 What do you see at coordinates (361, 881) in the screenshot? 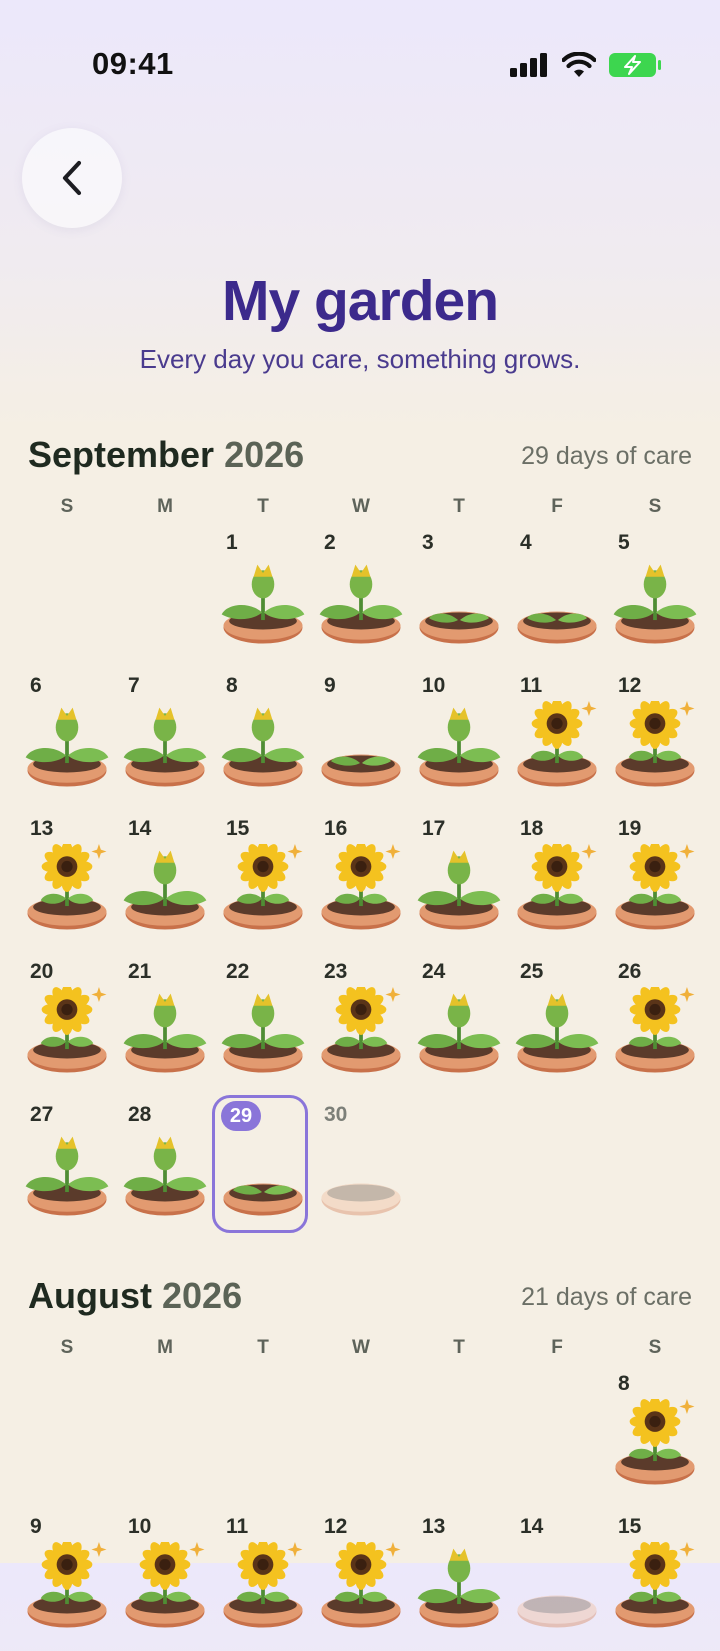
I see `calendar-day: 16` at bounding box center [361, 881].